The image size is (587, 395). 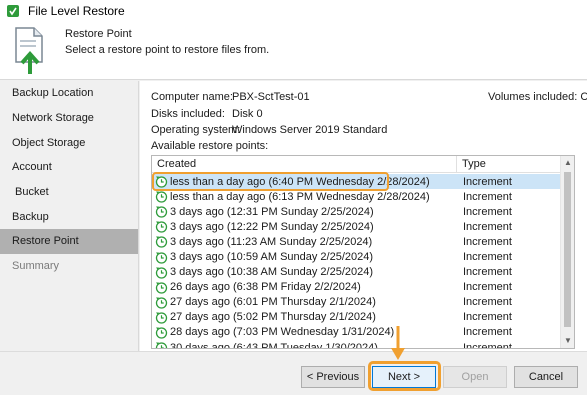 I want to click on created-text: 3 days ago (11:23 AM Sunday 2/25/2024), so click(x=271, y=241).